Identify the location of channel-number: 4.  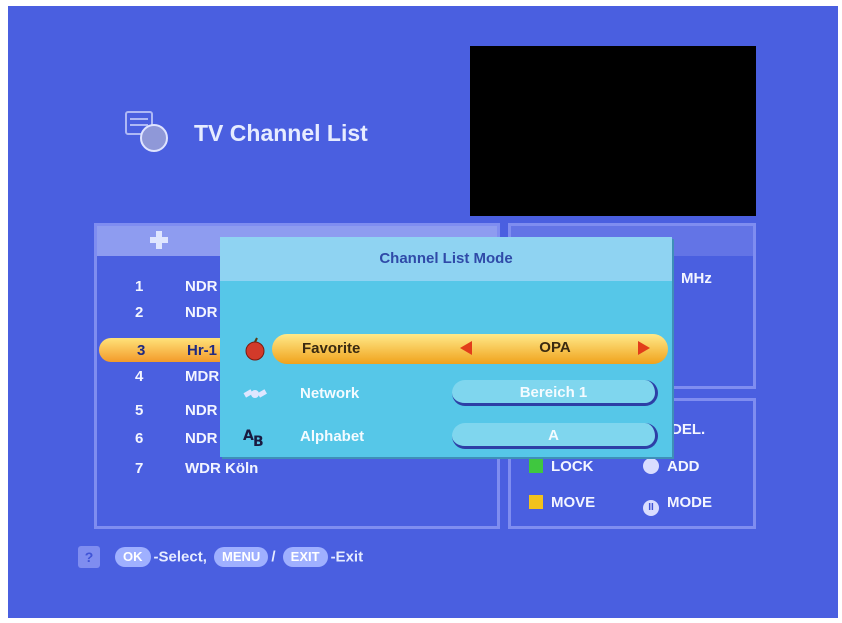
(139, 376).